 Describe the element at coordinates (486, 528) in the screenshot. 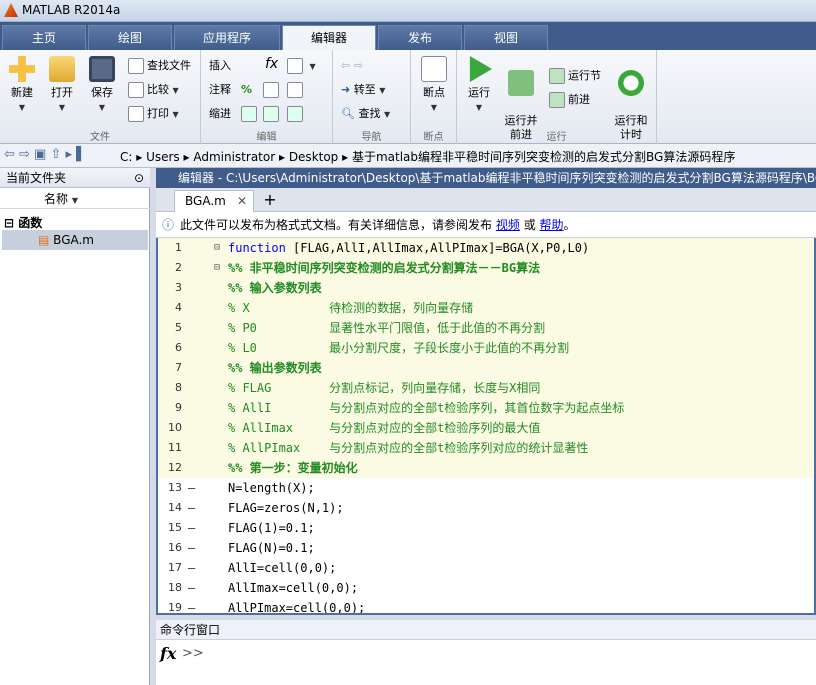

I see `code-line: 15– FLAG(1)=0.1;` at that location.